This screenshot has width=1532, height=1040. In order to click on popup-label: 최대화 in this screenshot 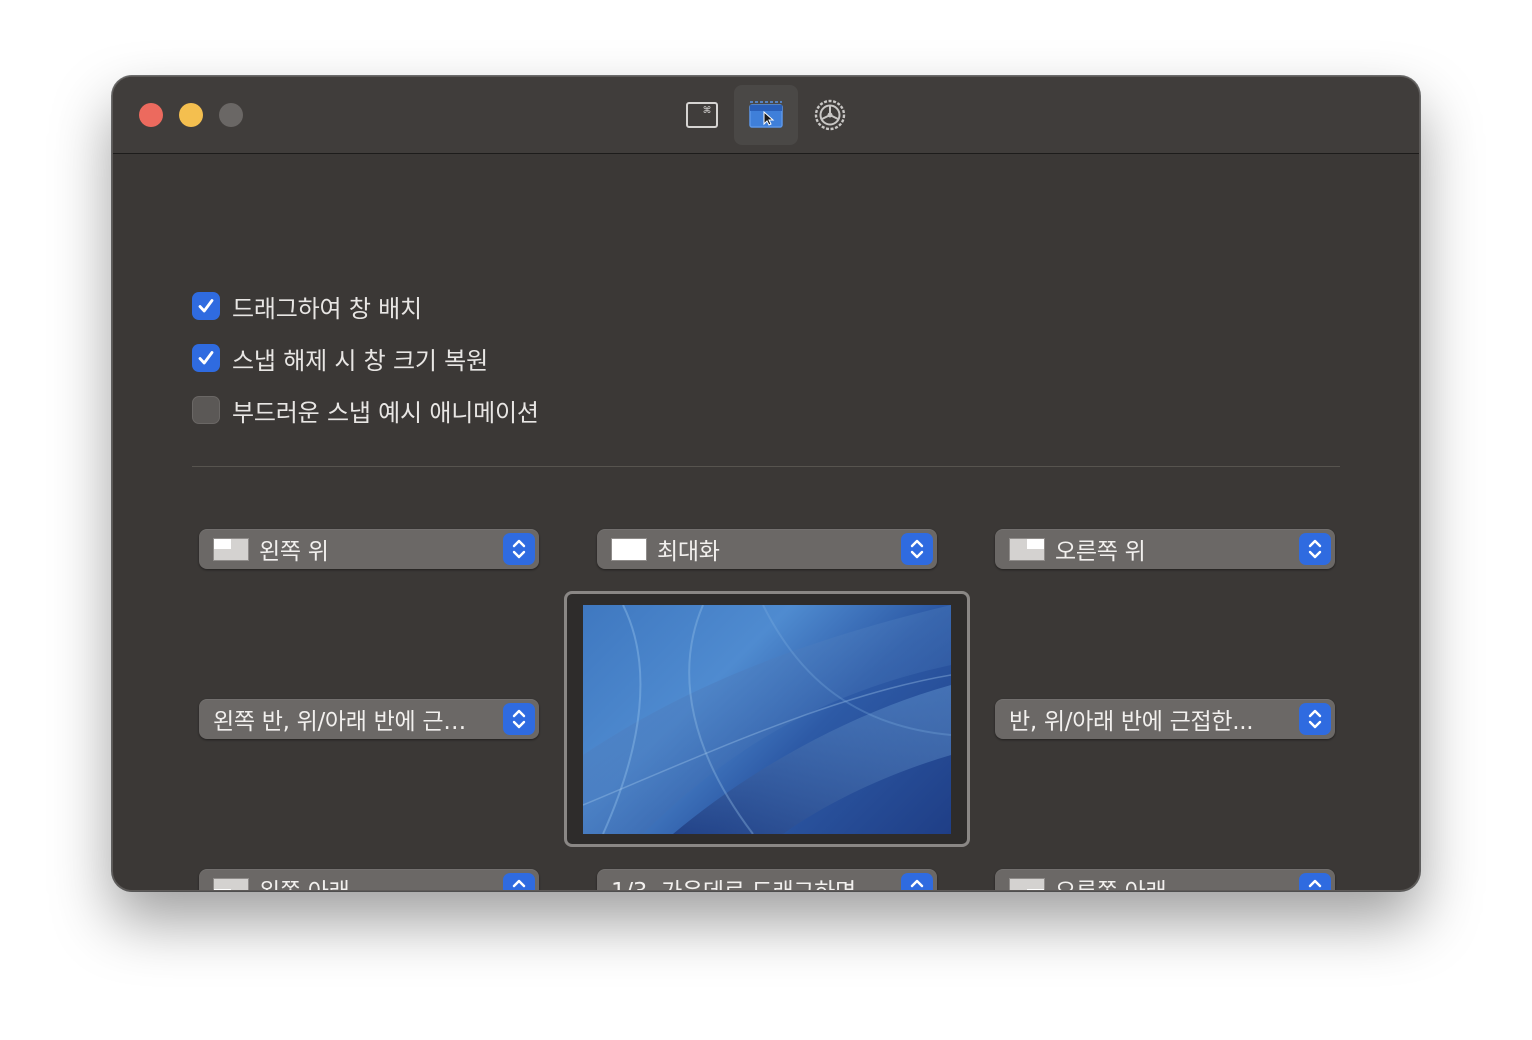, I will do `click(688, 552)`.